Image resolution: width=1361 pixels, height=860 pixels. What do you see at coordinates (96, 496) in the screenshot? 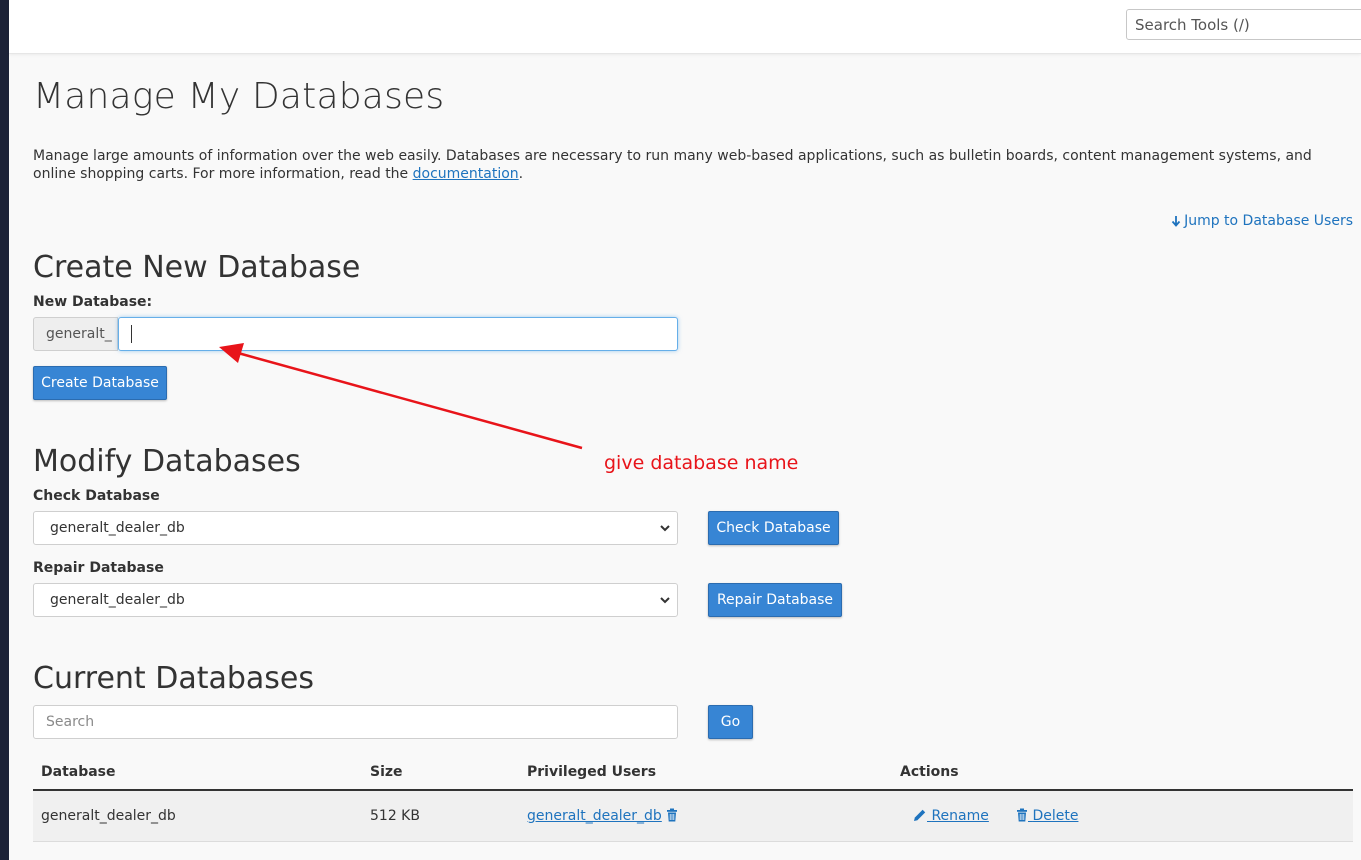
I see `check-database-label: Check Database` at bounding box center [96, 496].